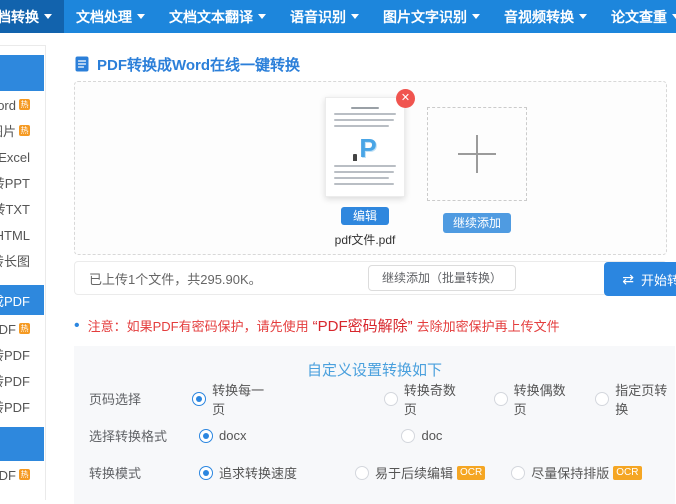  I want to click on sidebar-item-label: 图片转PDF, so click(15, 381).